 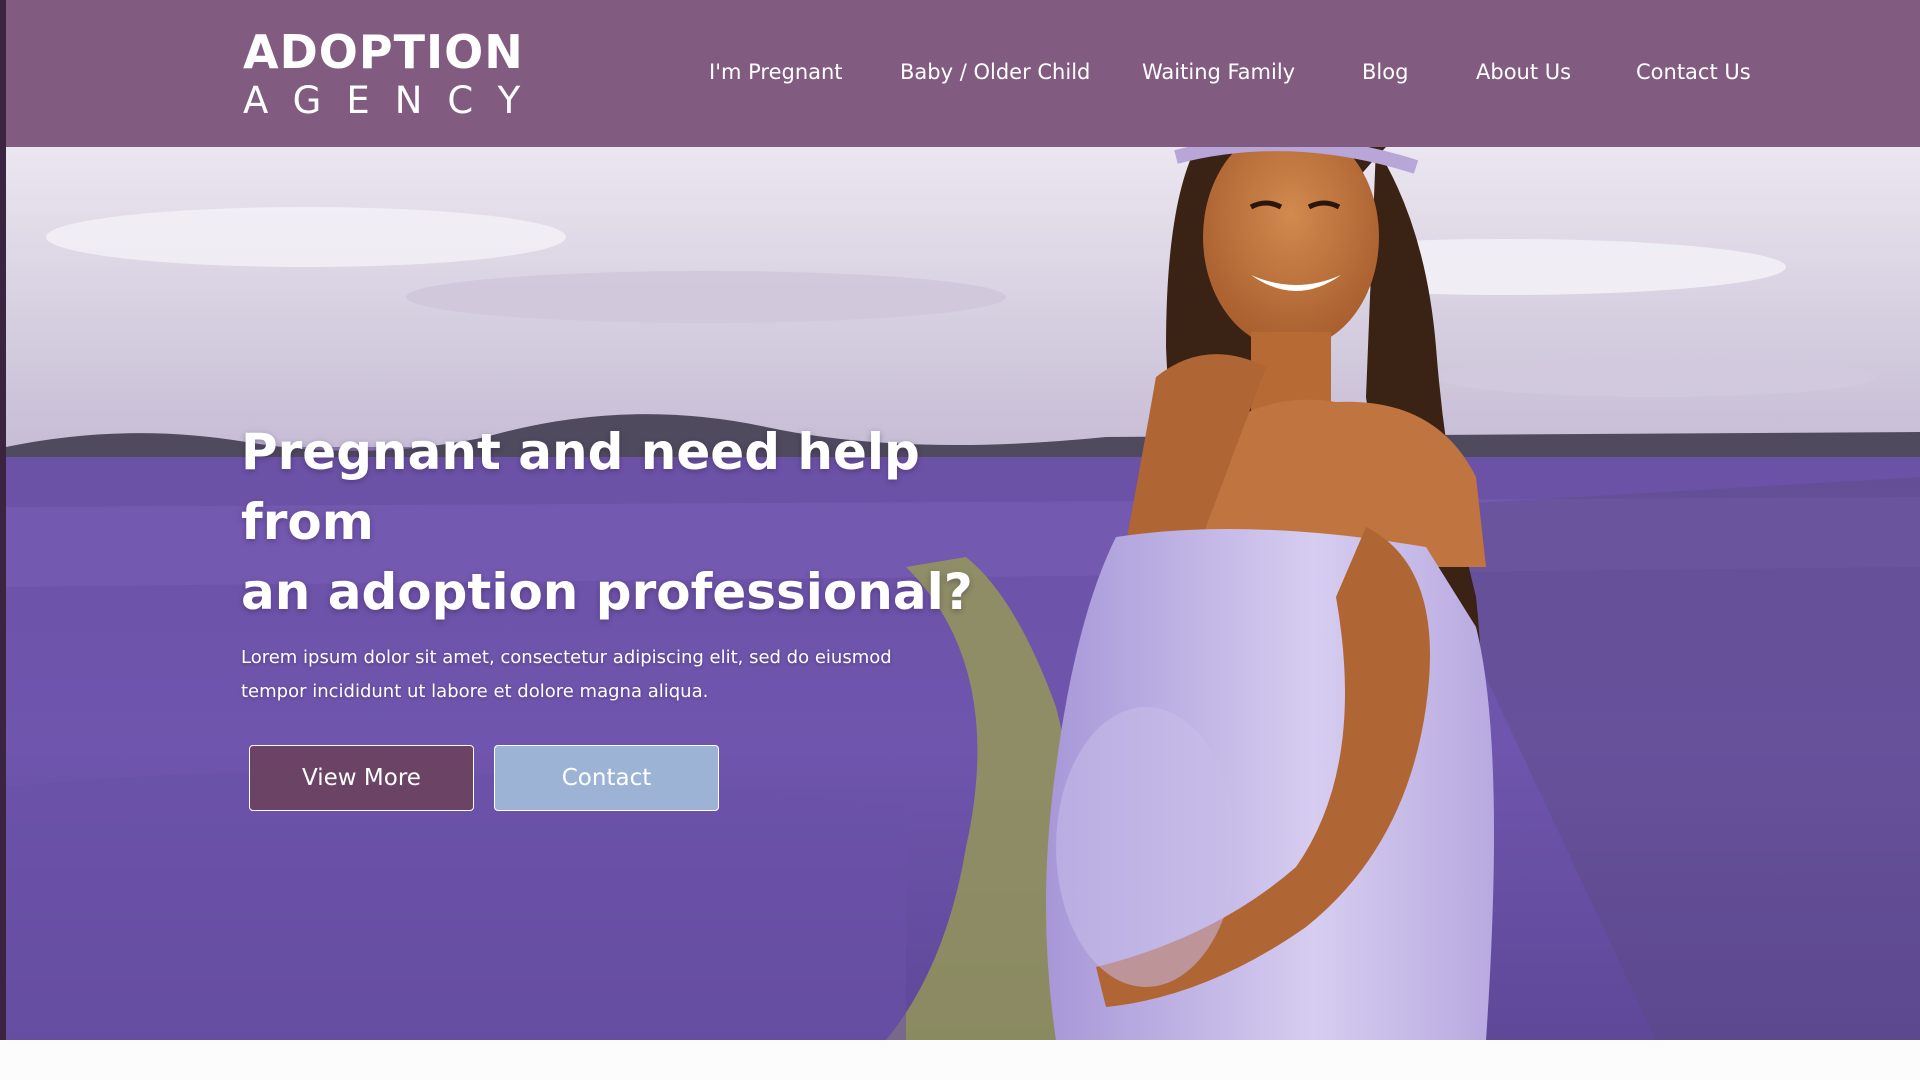 I want to click on contact-button: Contact, so click(x=606, y=778).